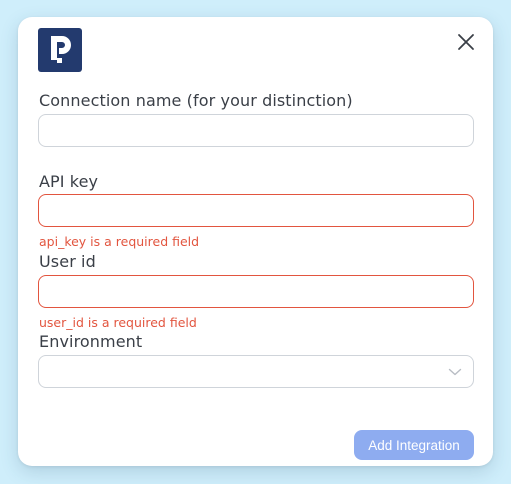  I want to click on add-integration-button: Add Integration, so click(414, 445).